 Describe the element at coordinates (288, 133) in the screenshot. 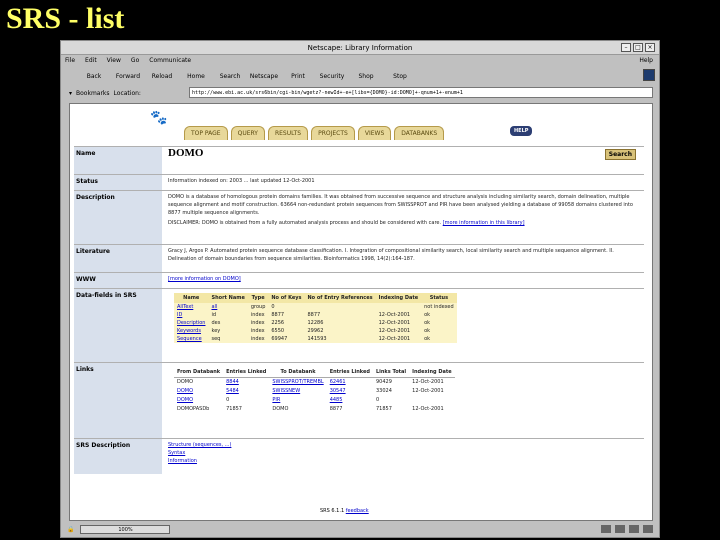

I see `tab-results: RESULTS` at that location.